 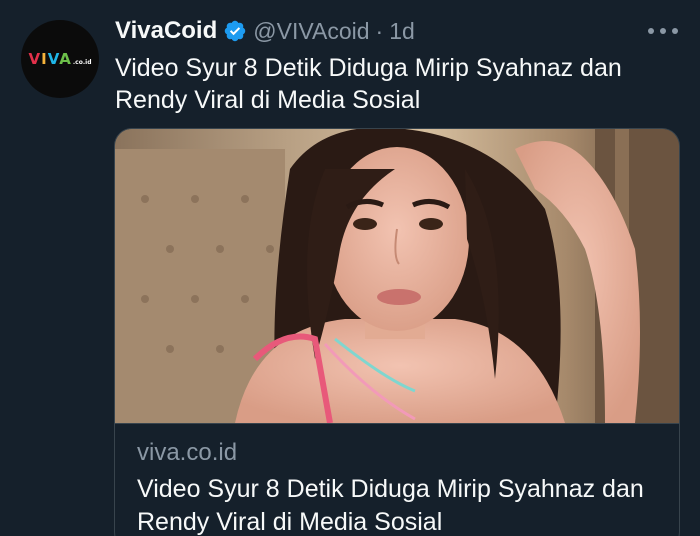 I want to click on card-divider, so click(x=397, y=423).